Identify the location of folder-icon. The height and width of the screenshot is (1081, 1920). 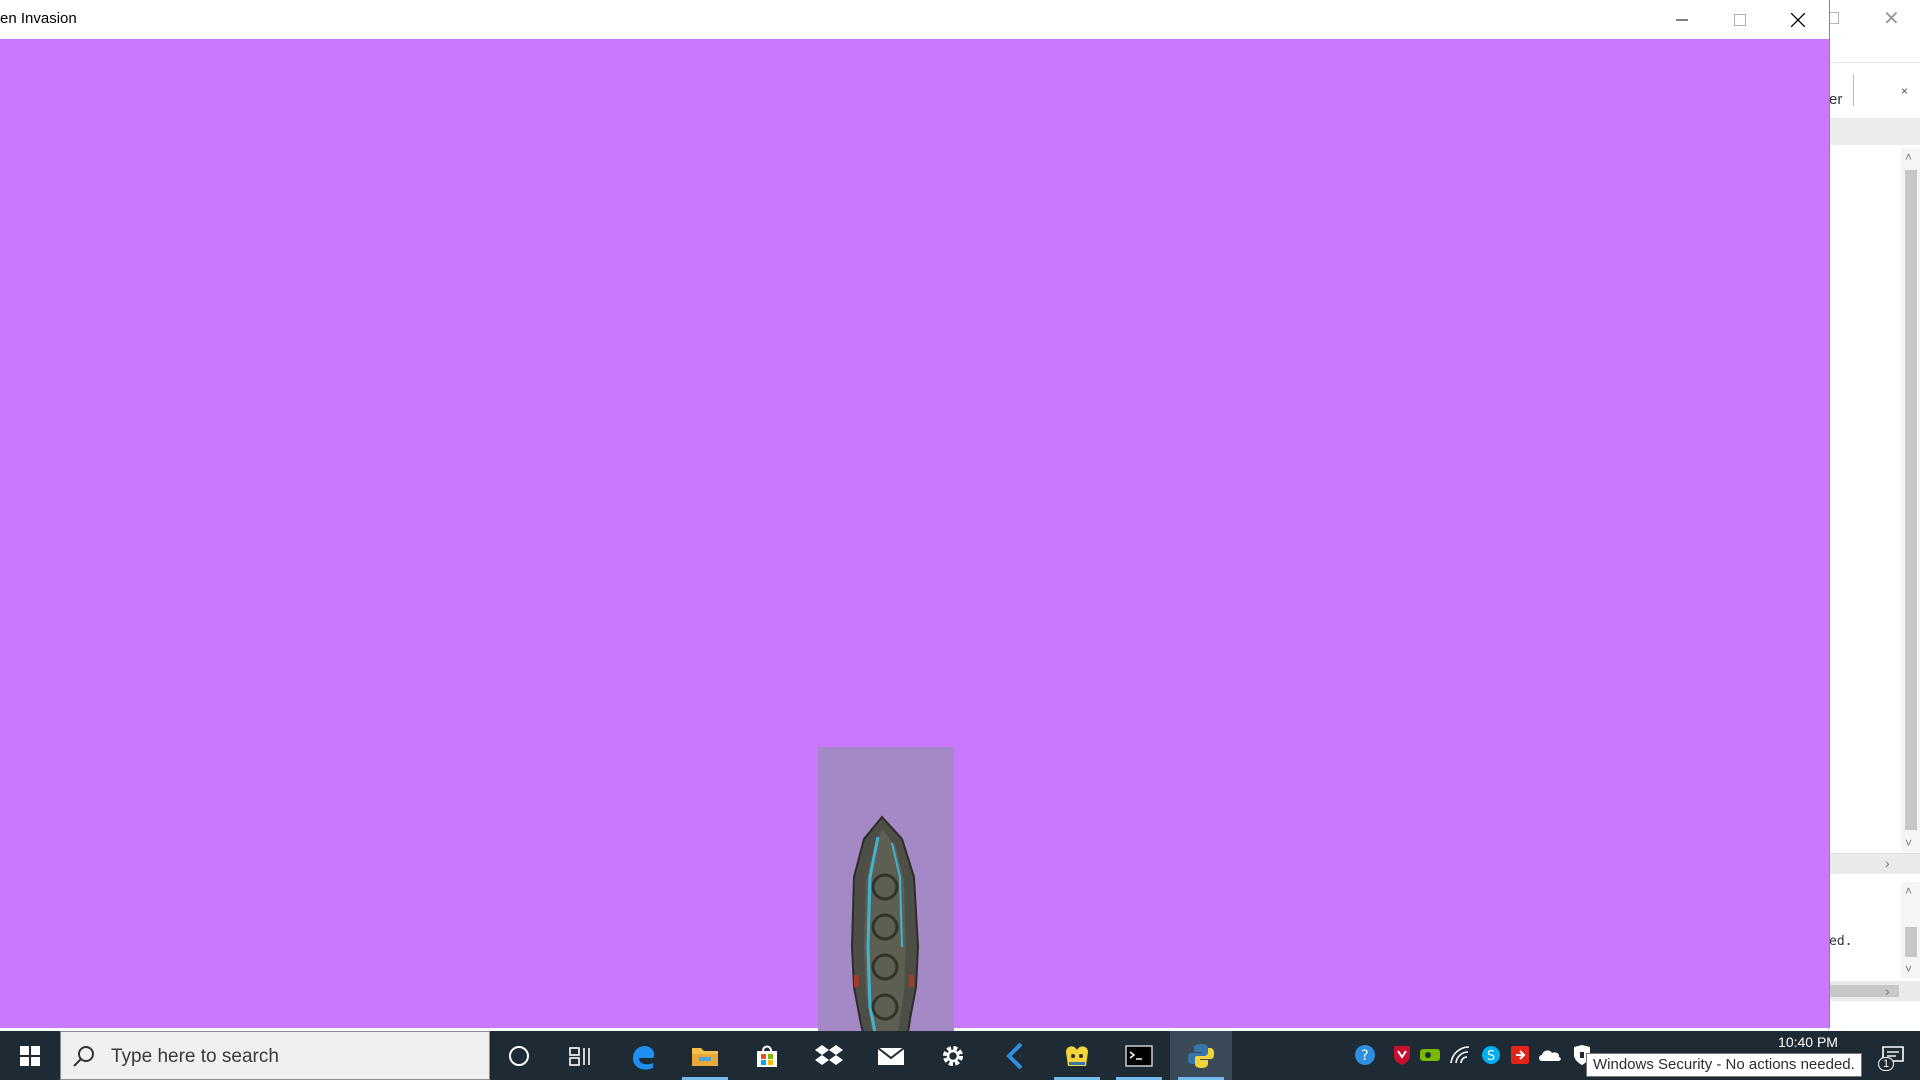
(705, 1056).